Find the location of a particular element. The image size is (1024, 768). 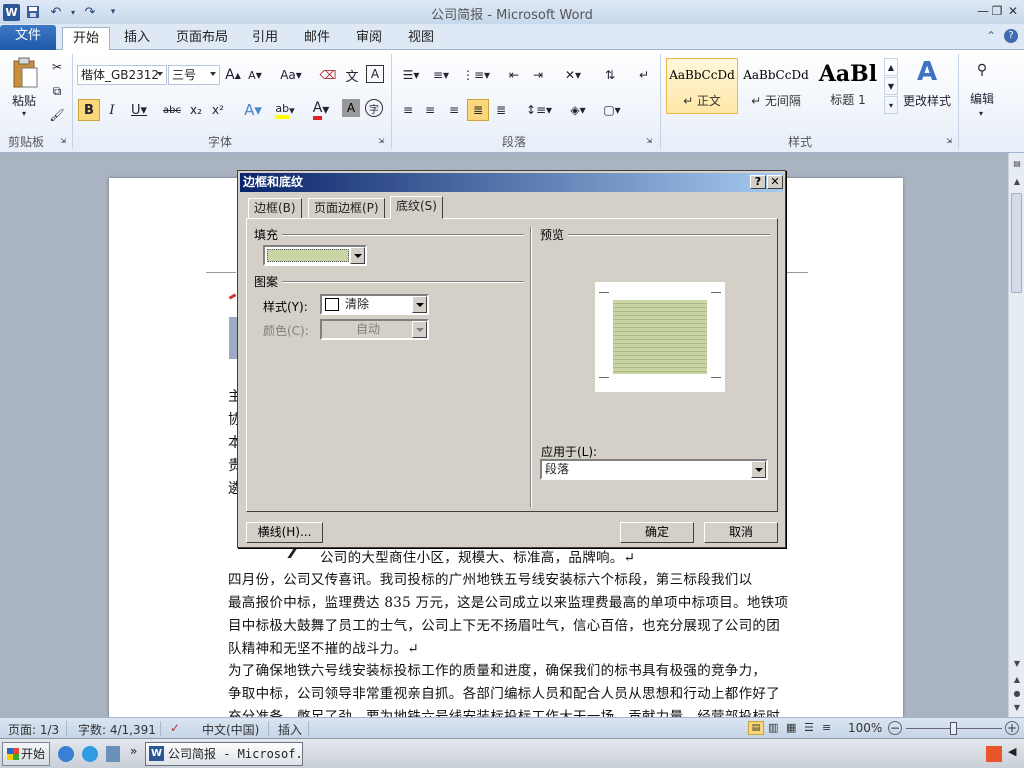

shrink-font-icon: A ▼ is located at coordinates (255, 75).